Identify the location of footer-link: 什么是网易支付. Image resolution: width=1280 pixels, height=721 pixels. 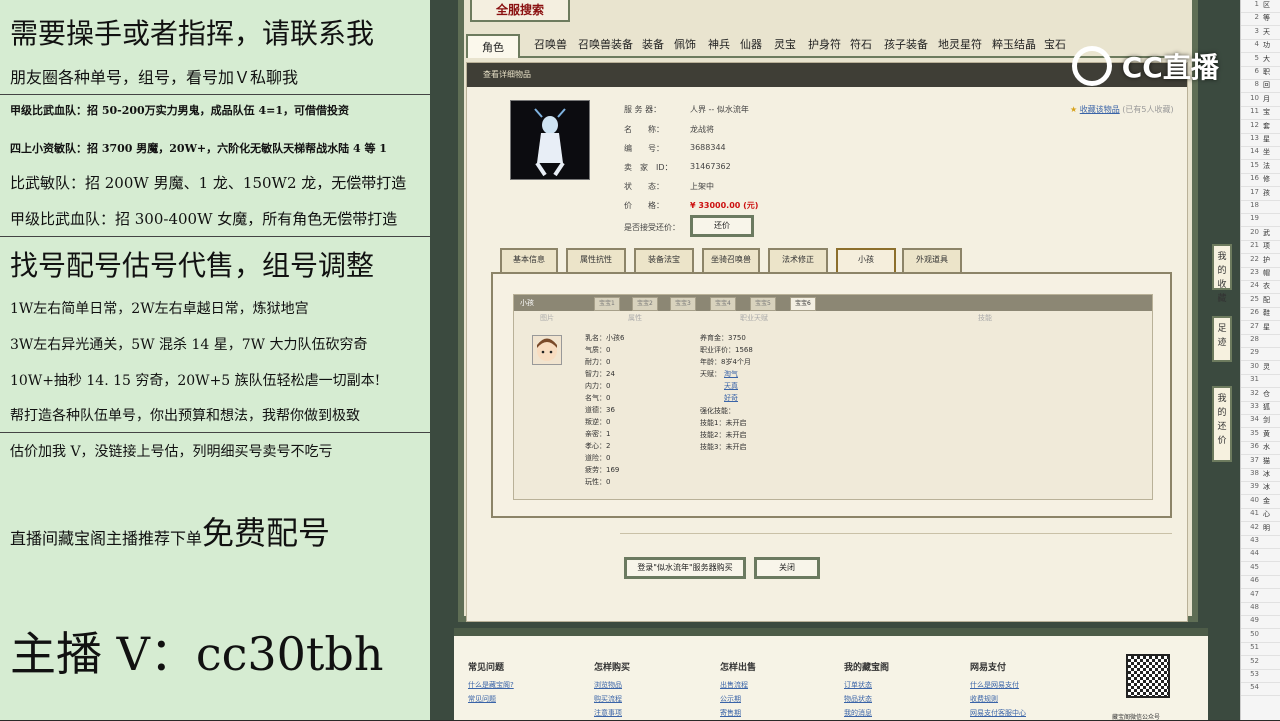
(994, 685).